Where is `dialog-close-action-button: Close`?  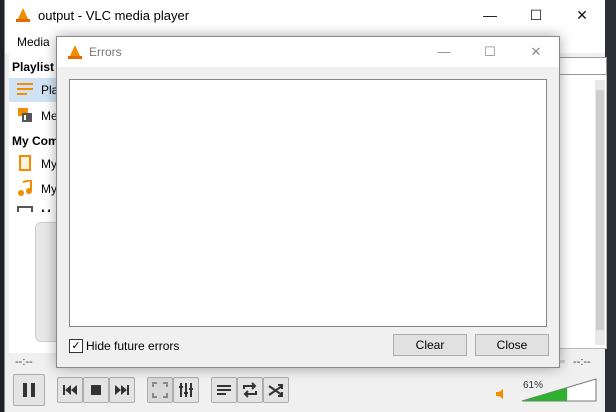 dialog-close-action-button: Close is located at coordinates (512, 345).